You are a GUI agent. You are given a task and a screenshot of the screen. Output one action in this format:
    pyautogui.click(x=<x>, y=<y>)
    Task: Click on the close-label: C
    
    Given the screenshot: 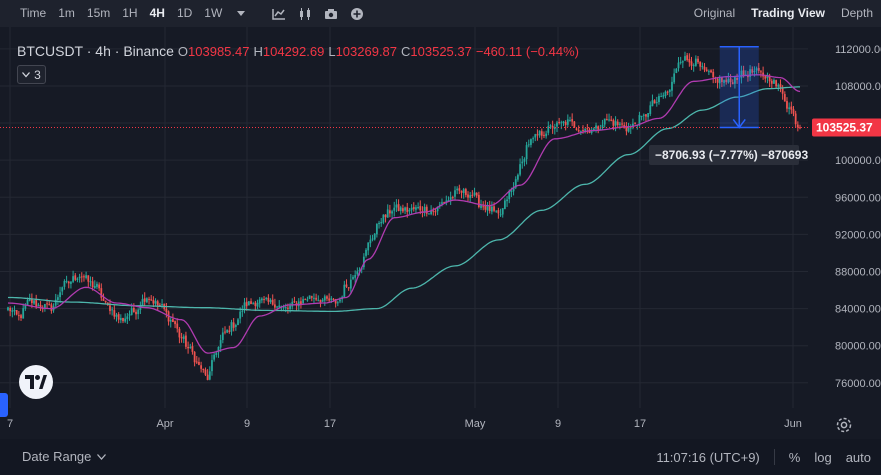 What is the action you would take?
    pyautogui.click(x=406, y=51)
    